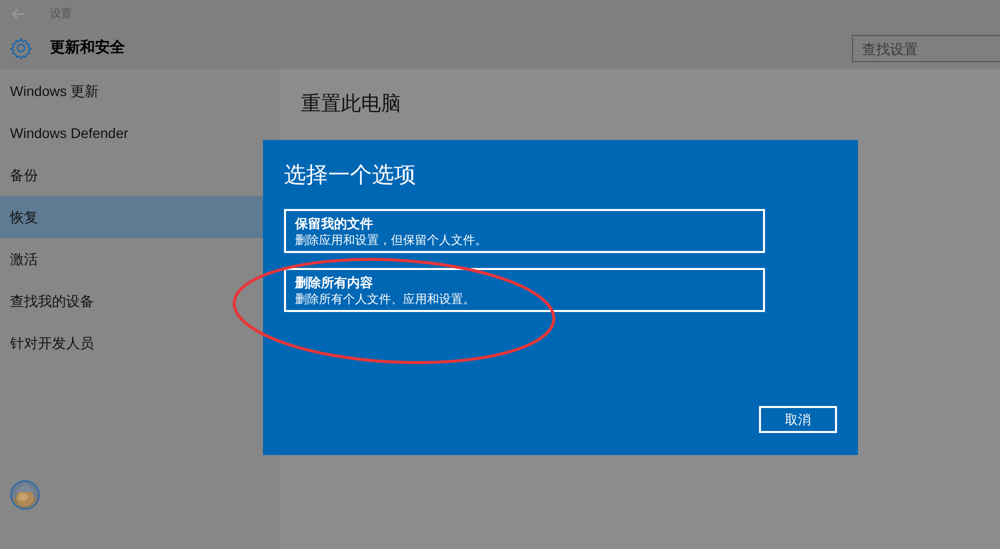 The image size is (1000, 549). Describe the element at coordinates (524, 231) in the screenshot. I see `option-button: 保留我的文件 删除应用和设置，但保留个人文件。` at that location.